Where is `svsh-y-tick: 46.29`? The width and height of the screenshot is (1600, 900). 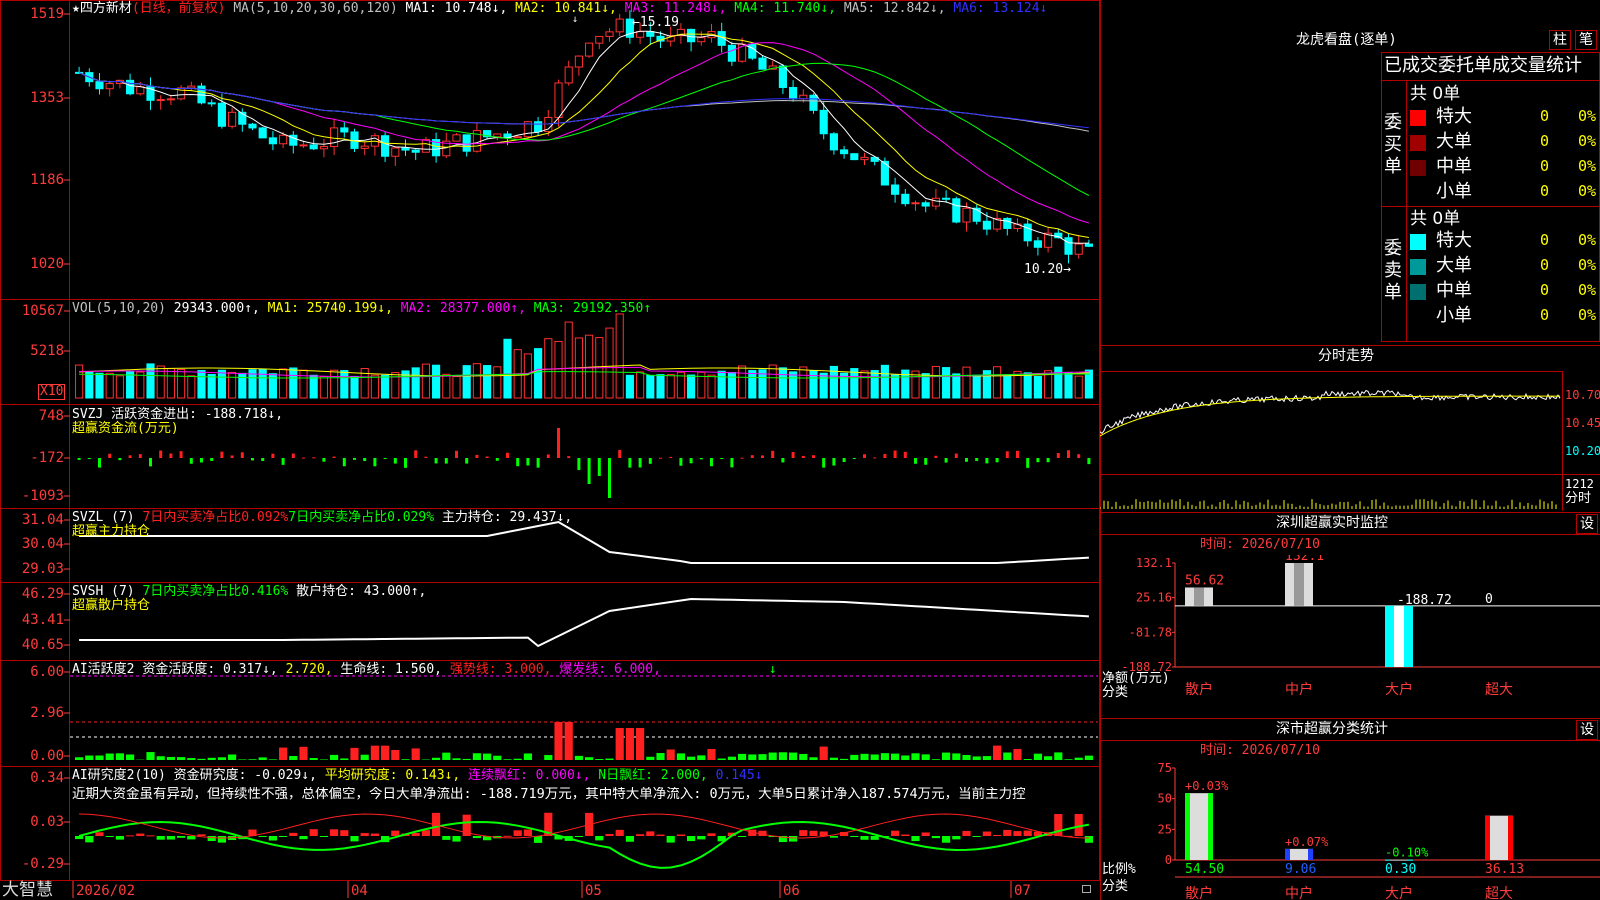
svsh-y-tick: 46.29 is located at coordinates (42, 594).